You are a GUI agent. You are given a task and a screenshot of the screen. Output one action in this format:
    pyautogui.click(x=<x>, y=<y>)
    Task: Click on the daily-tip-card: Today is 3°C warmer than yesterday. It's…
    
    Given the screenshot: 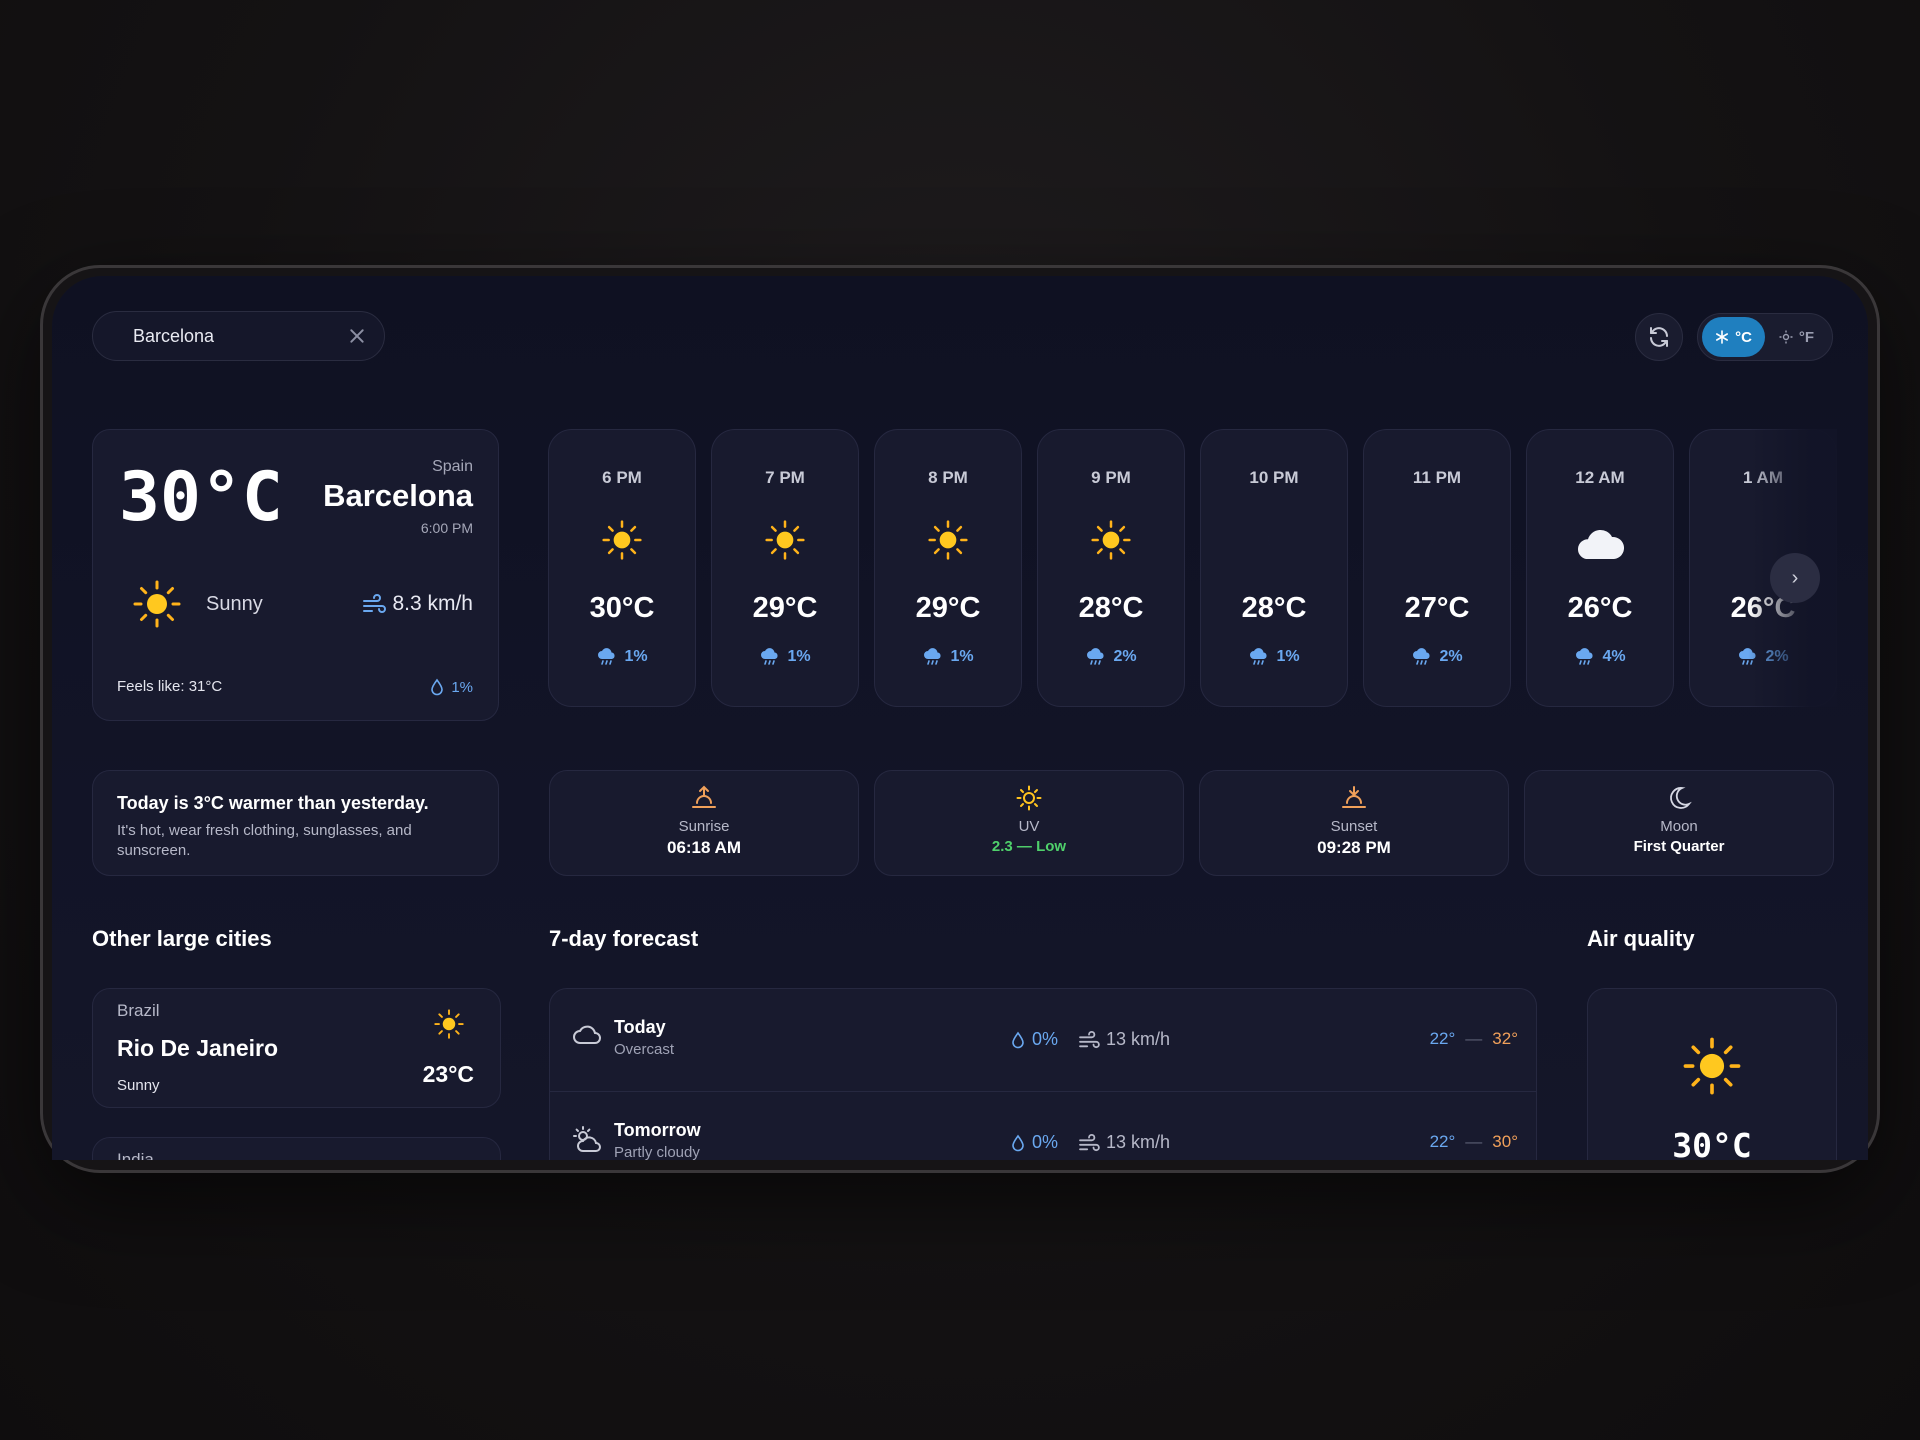 What is the action you would take?
    pyautogui.click(x=295, y=823)
    